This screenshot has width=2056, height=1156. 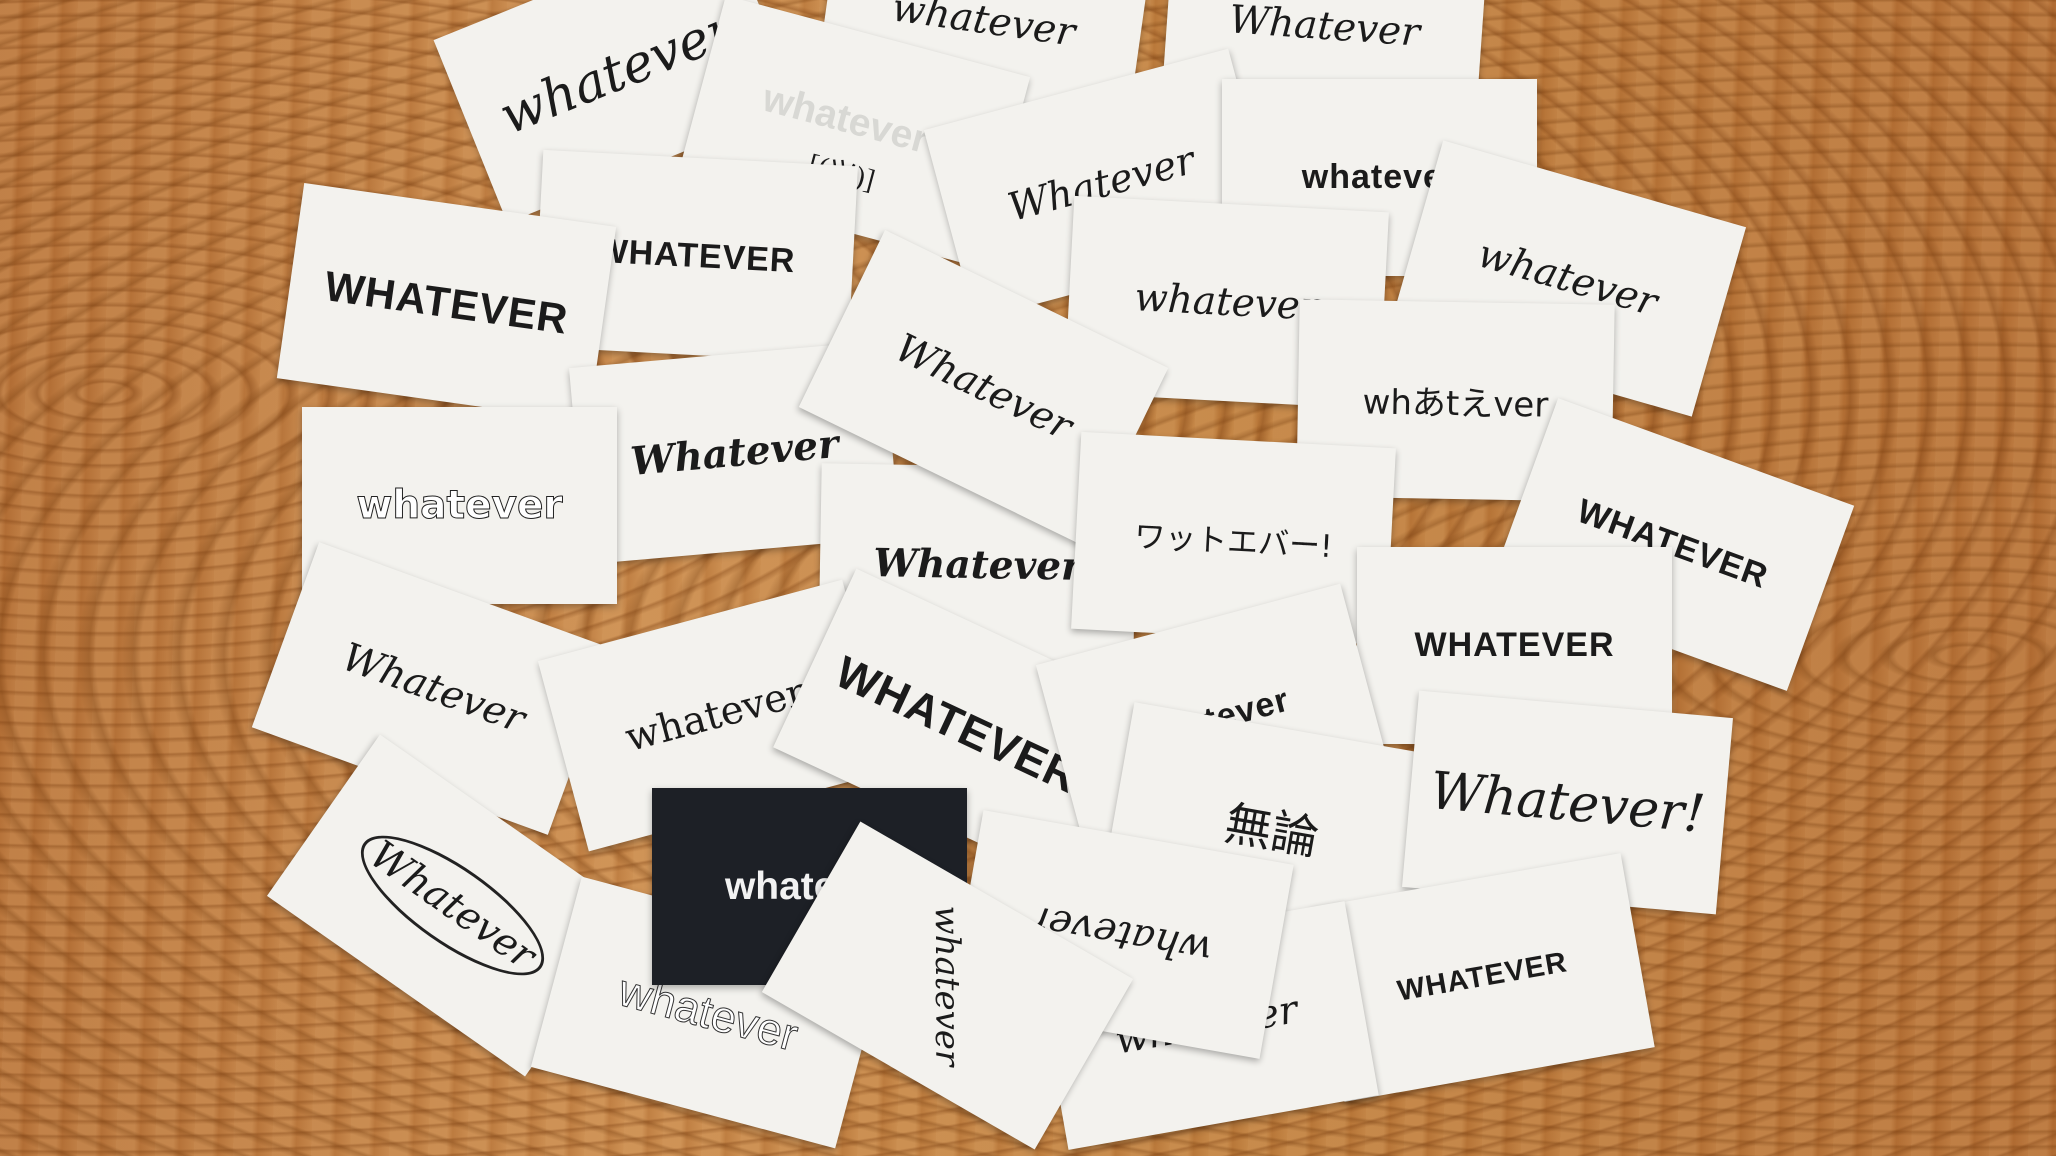 I want to click on business-card: WHATEVER, so click(x=446, y=302).